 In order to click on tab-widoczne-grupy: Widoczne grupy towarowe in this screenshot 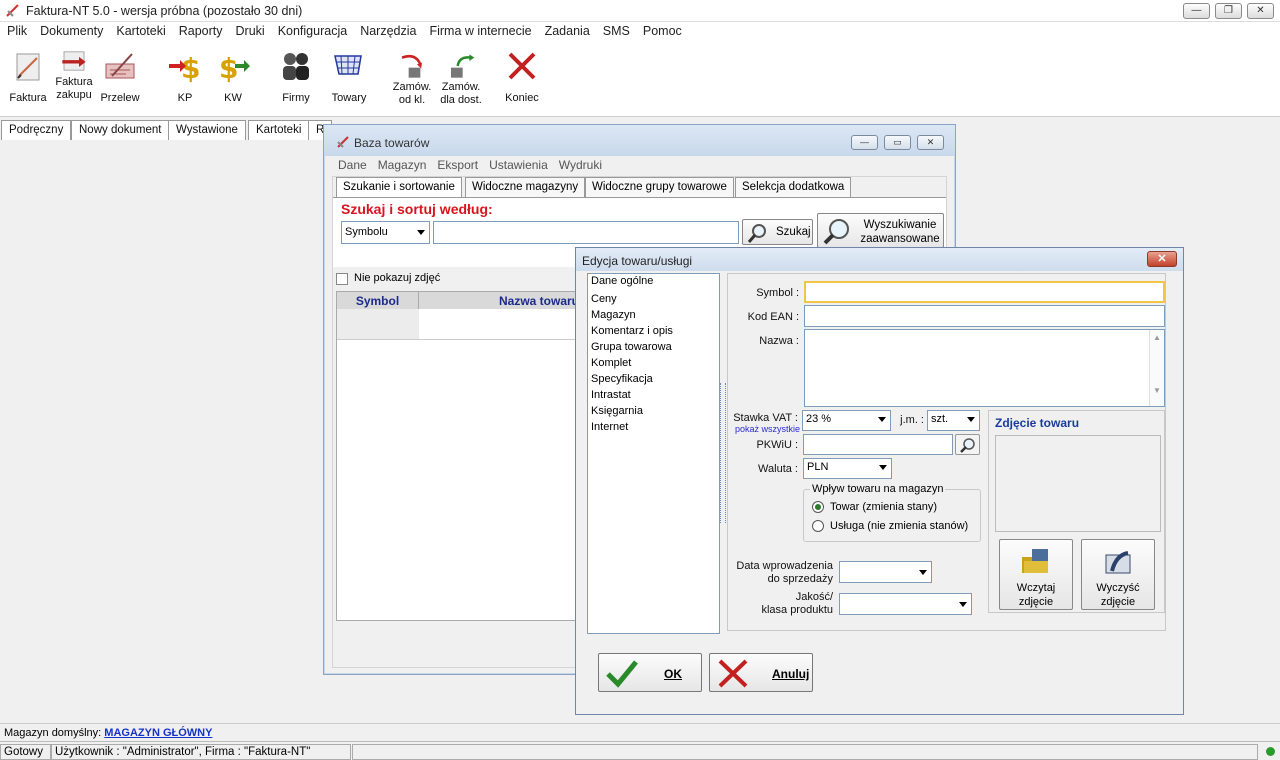, I will do `click(659, 187)`.